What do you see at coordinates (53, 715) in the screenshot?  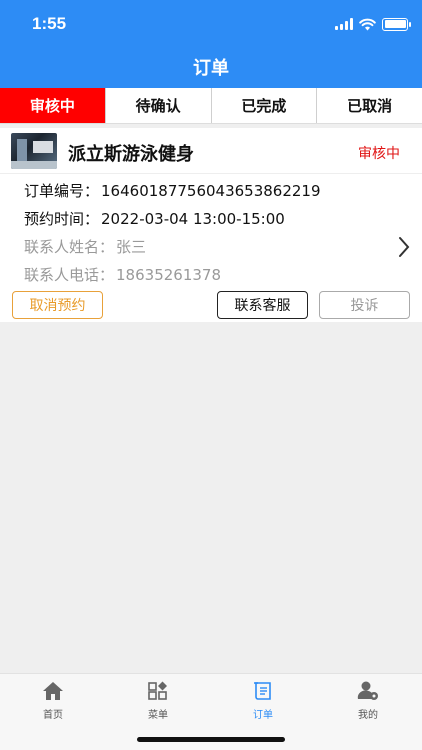 I see `tabbar-label-home: 首页` at bounding box center [53, 715].